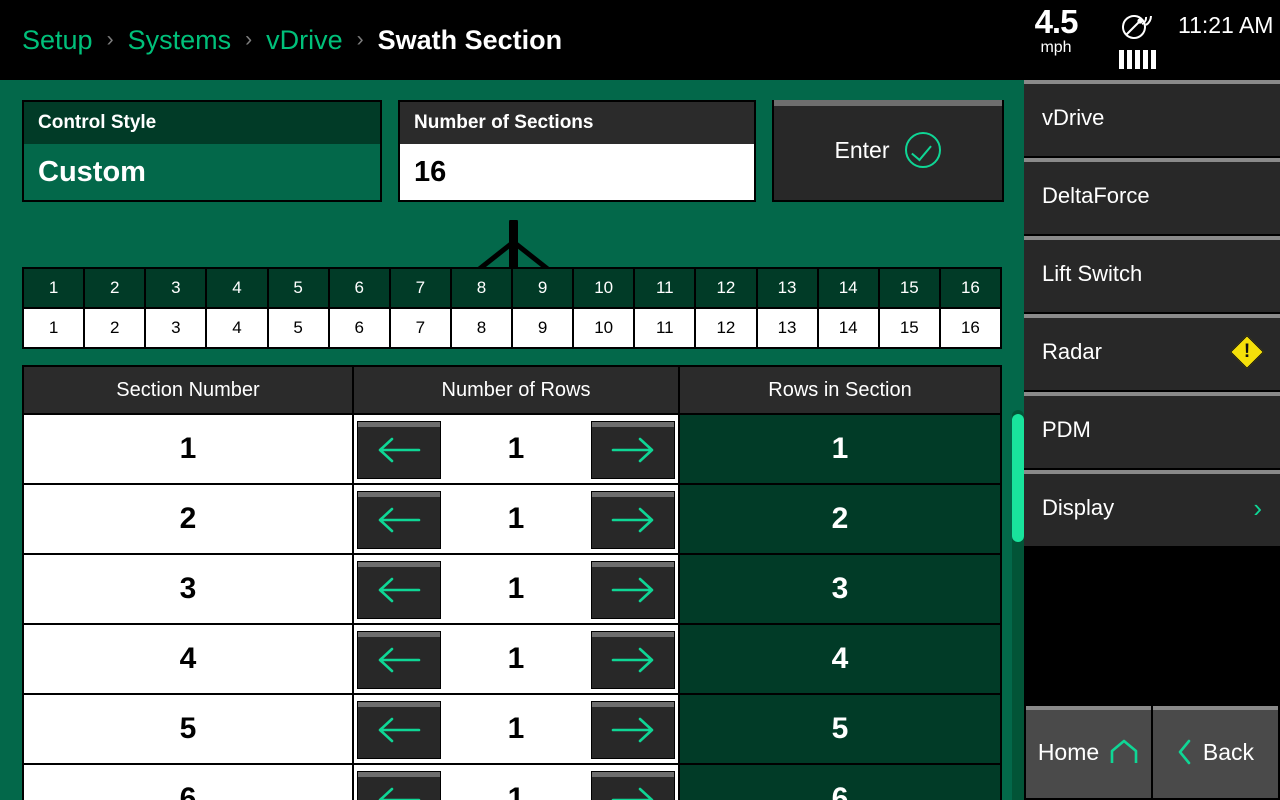  What do you see at coordinates (910, 288) in the screenshot?
I see `section-strip-top-cell: 15` at bounding box center [910, 288].